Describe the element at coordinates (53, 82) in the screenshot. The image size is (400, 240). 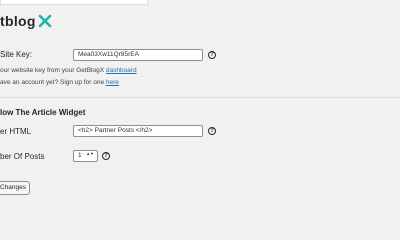
I see `signup-desc-text: ave an account yet? Sign up for one` at that location.